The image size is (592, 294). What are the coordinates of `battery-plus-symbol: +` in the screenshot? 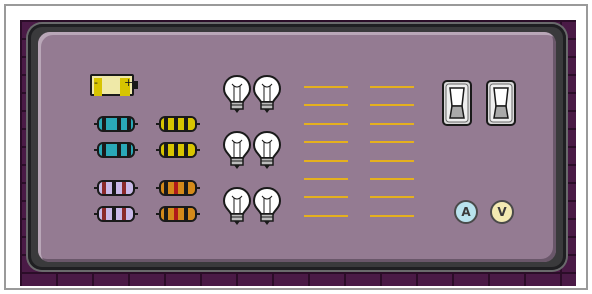 It's located at (129, 82).